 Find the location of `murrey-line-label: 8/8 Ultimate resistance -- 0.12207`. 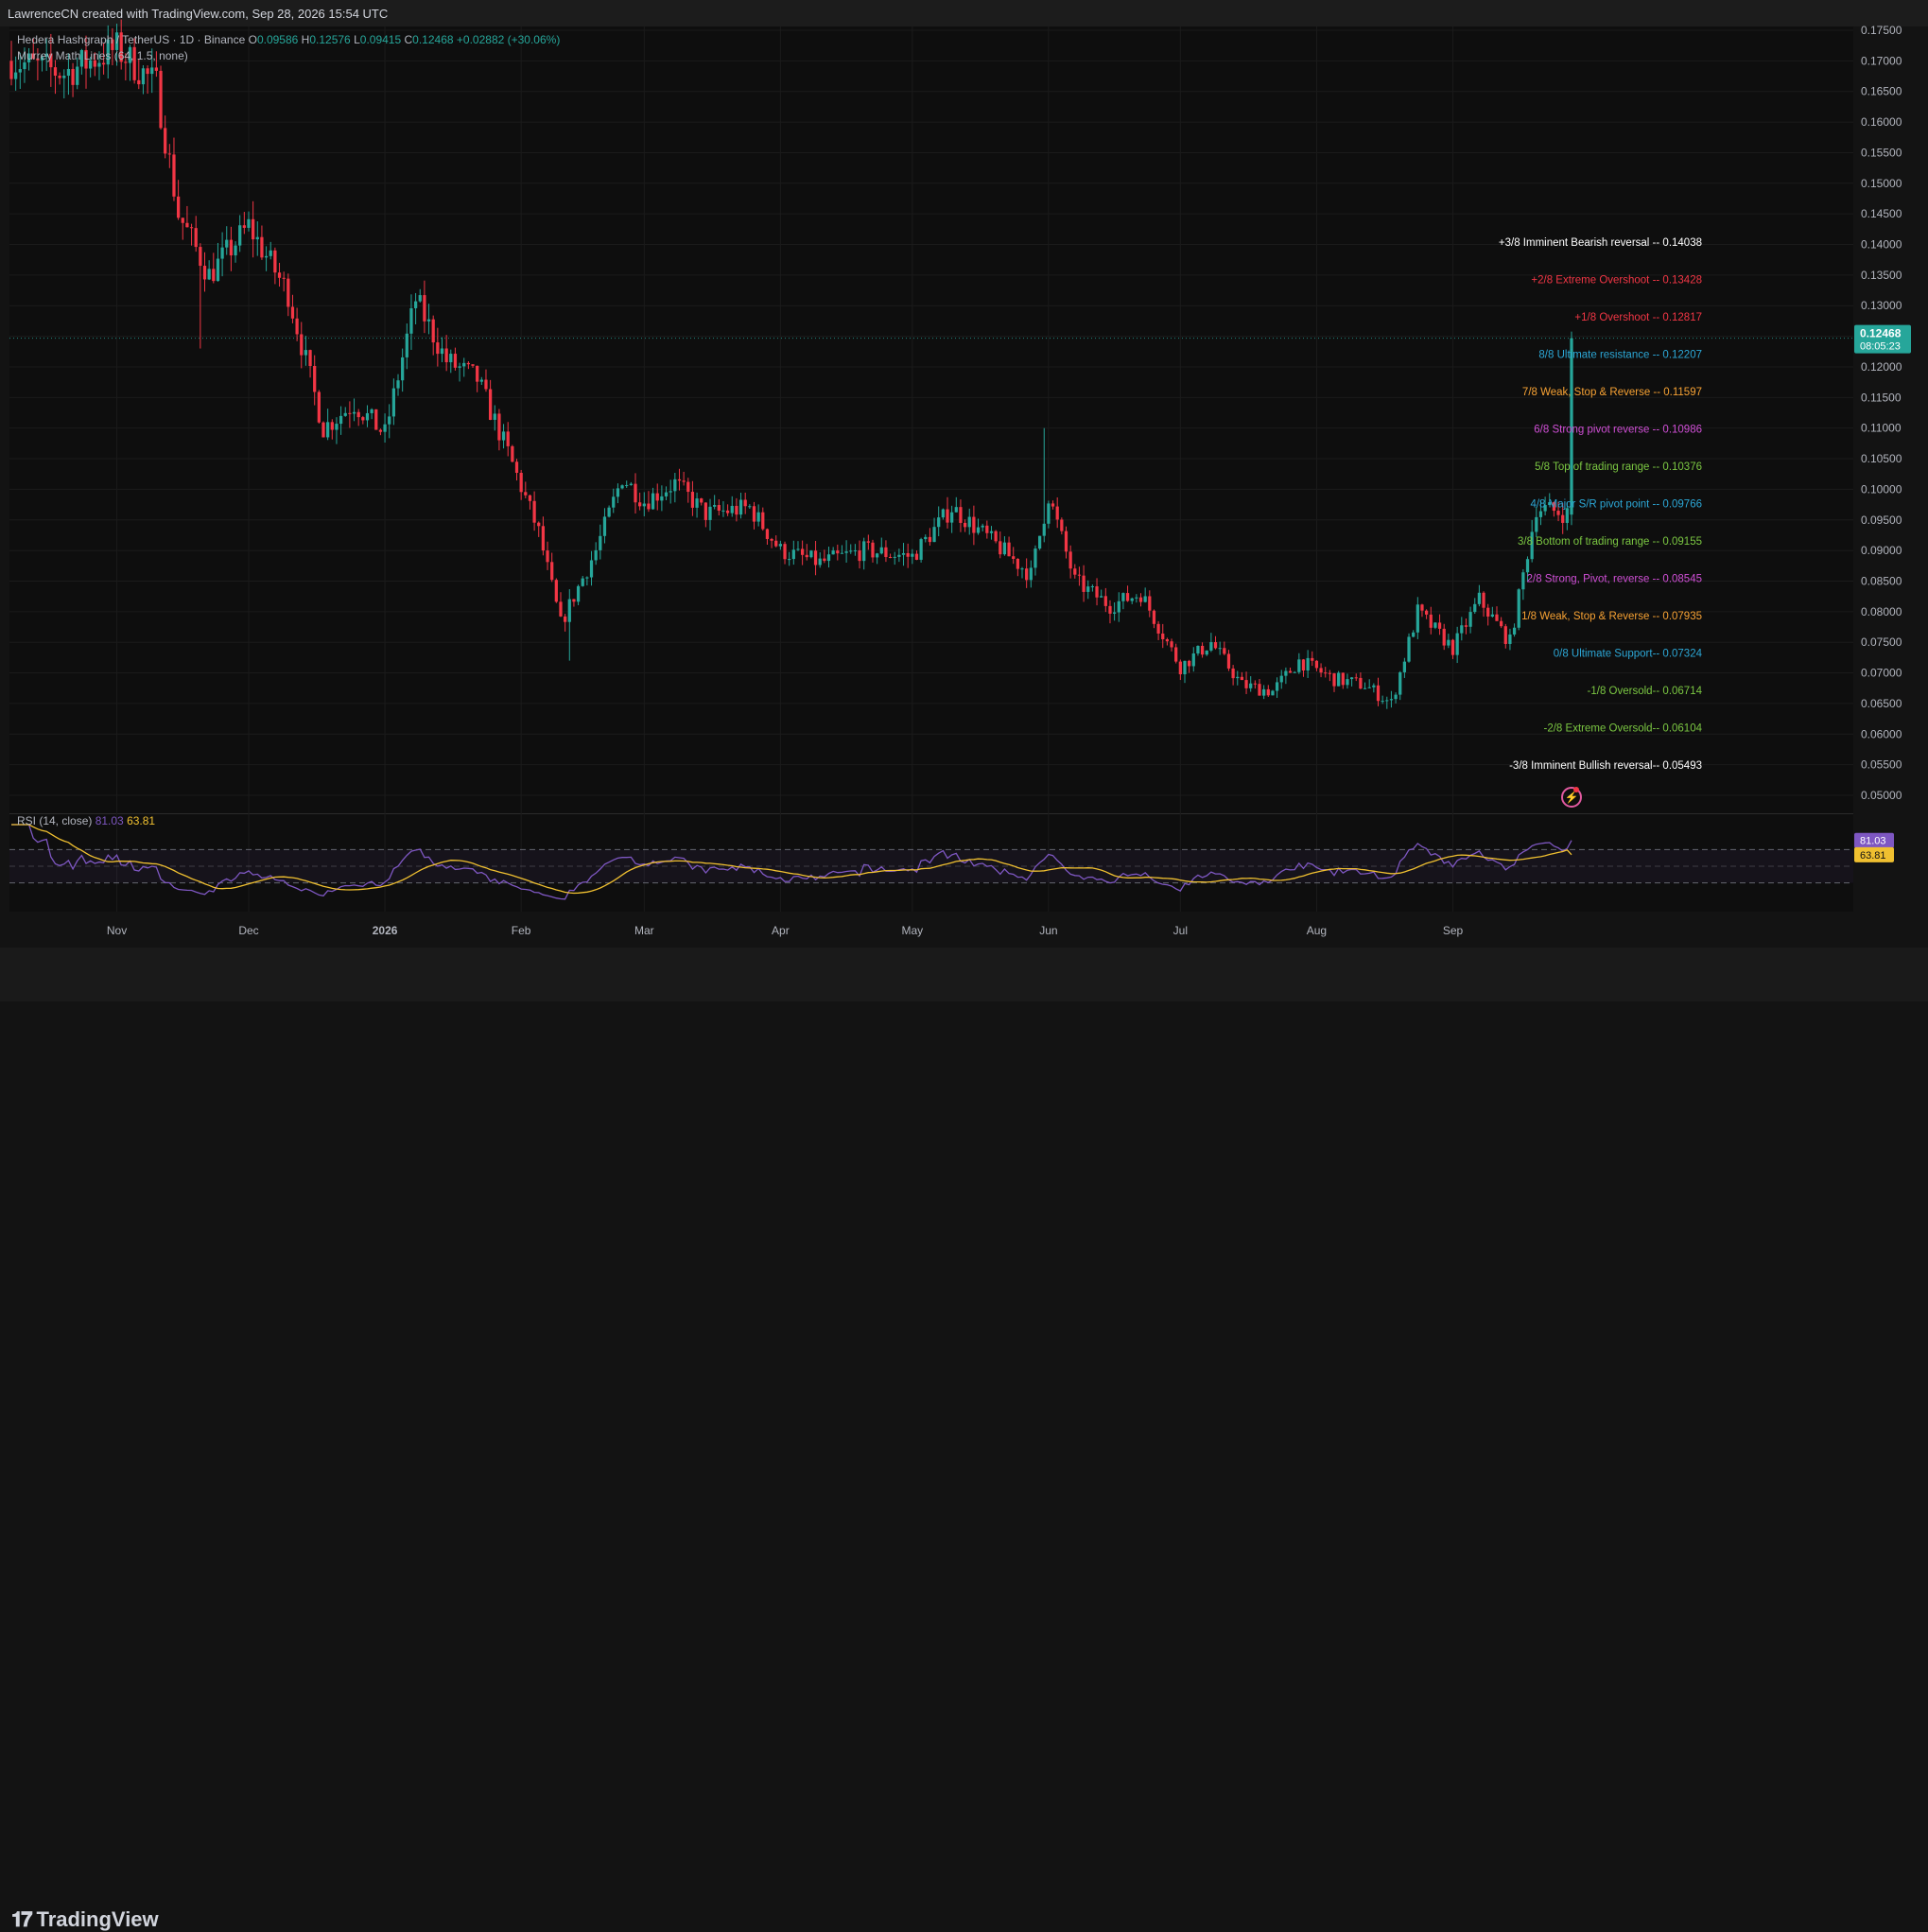

murrey-line-label: 8/8 Ultimate resistance -- 0.12207 is located at coordinates (1620, 355).